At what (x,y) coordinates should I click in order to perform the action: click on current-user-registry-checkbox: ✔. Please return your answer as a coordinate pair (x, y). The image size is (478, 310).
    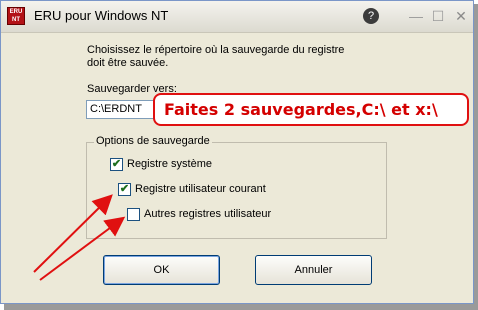
    Looking at the image, I should click on (124, 189).